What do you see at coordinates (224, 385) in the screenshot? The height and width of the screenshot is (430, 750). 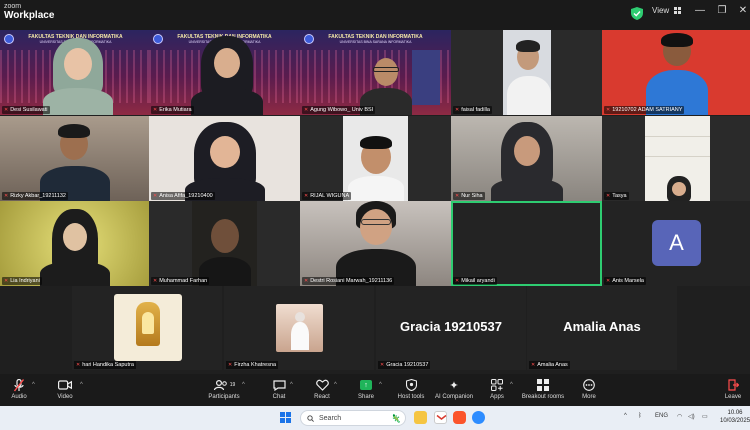 I see `participants-icon: 19` at bounding box center [224, 385].